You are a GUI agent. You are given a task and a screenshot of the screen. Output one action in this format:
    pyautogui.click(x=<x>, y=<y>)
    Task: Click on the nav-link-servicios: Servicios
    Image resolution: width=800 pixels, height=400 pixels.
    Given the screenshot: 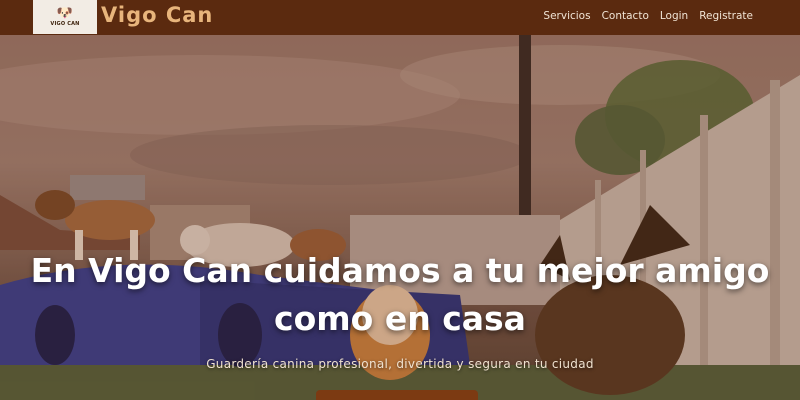 What is the action you would take?
    pyautogui.click(x=566, y=16)
    